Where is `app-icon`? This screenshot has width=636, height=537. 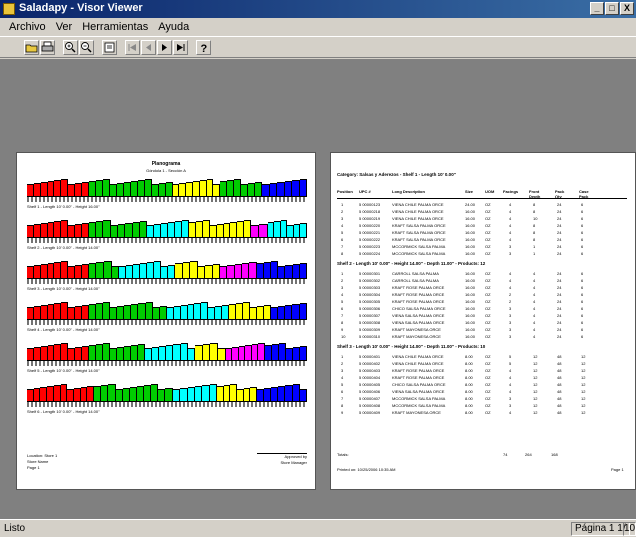 app-icon is located at coordinates (9, 9).